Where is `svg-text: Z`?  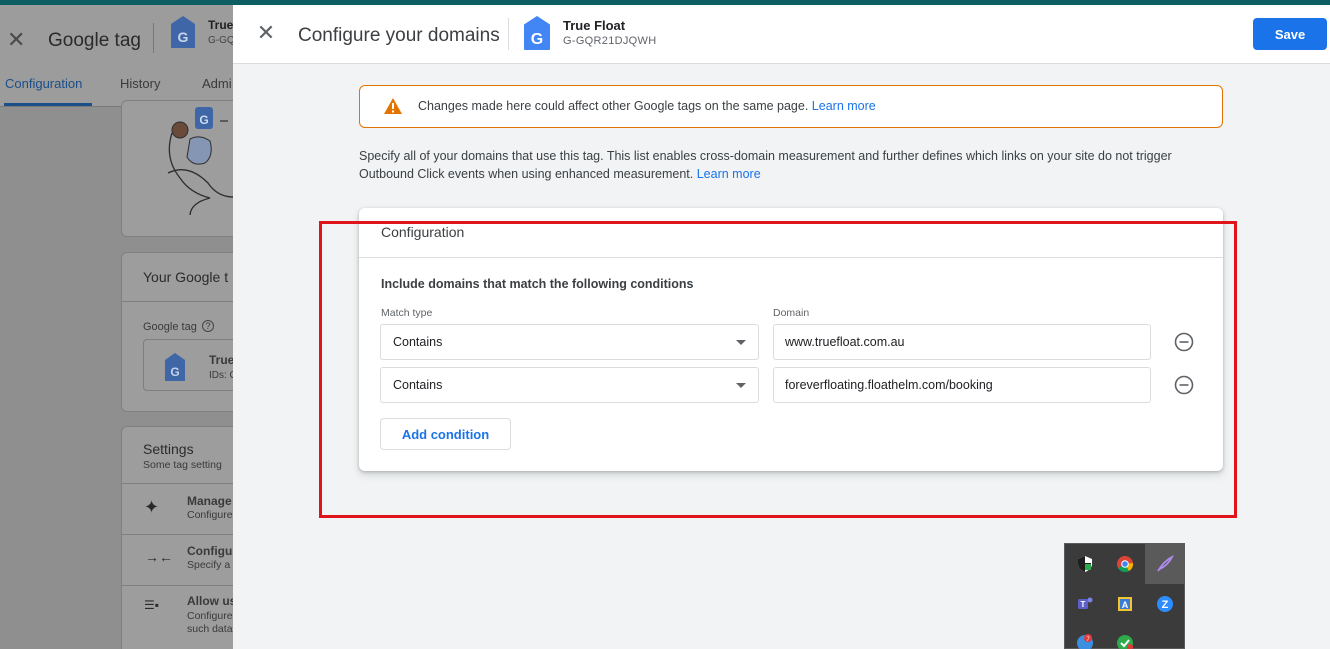 svg-text: Z is located at coordinates (1165, 605).